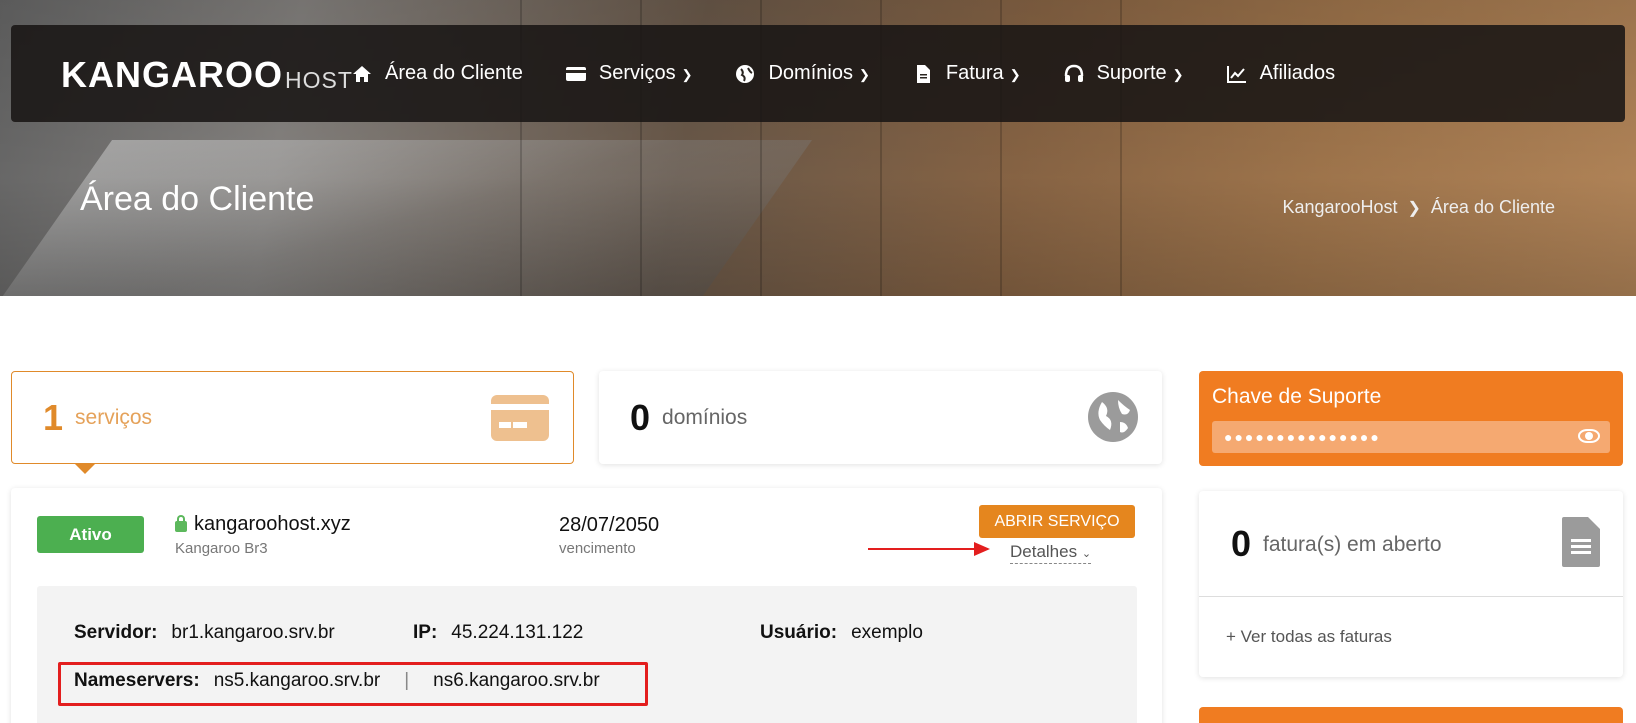 This screenshot has width=1636, height=723. What do you see at coordinates (974, 73) in the screenshot?
I see `nav-item-label: Fatura` at bounding box center [974, 73].